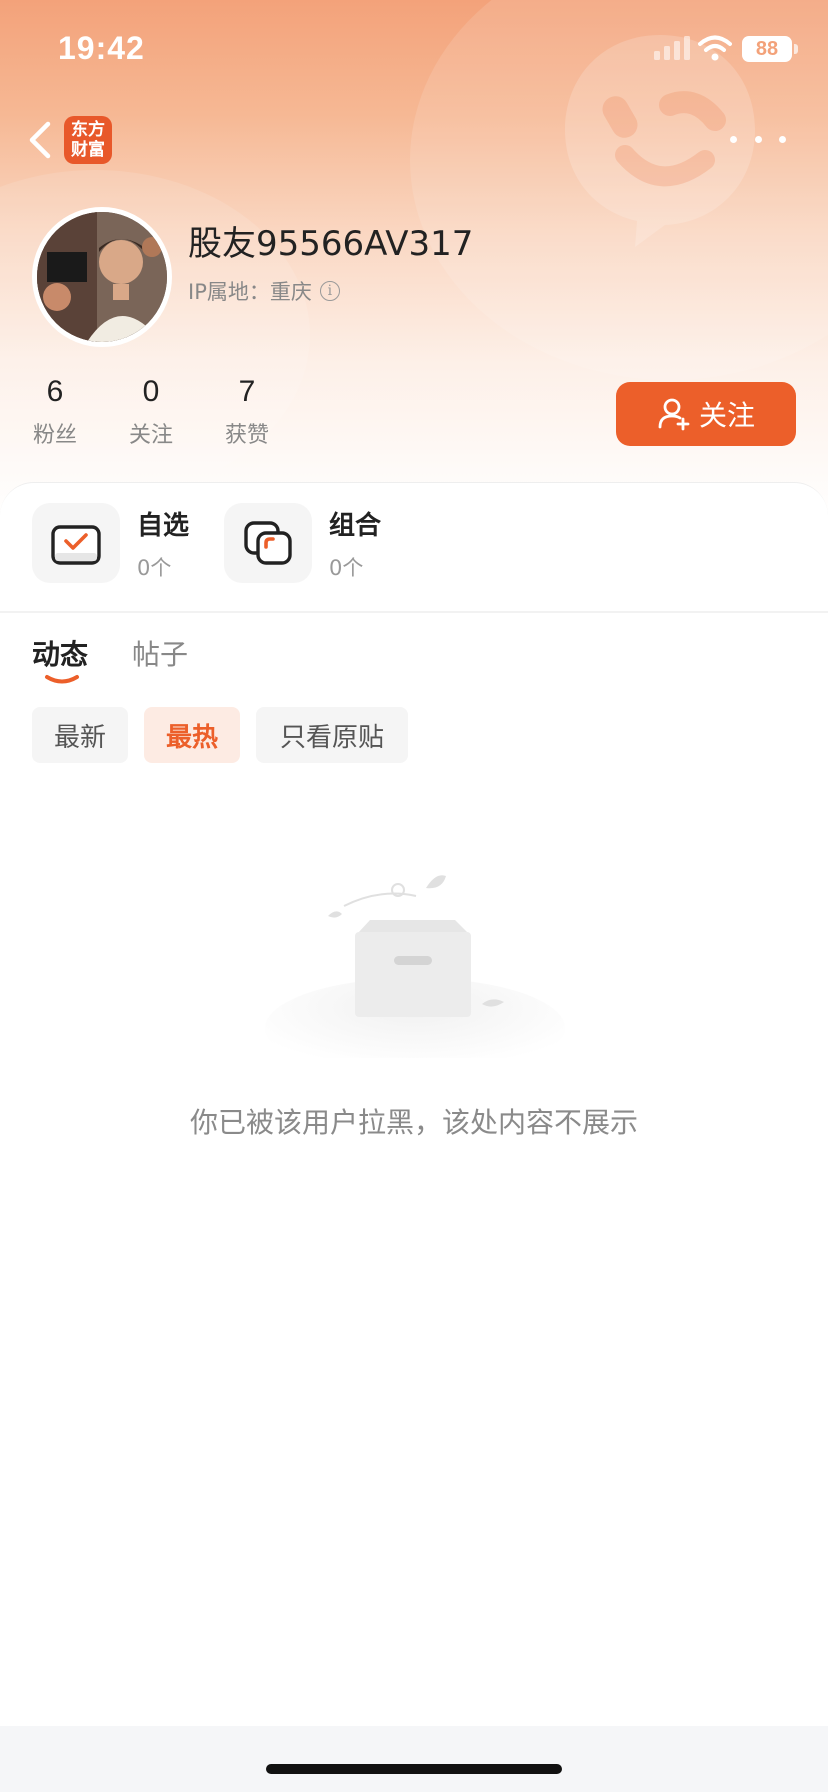  I want to click on empty-box-illustration, so click(415, 966).